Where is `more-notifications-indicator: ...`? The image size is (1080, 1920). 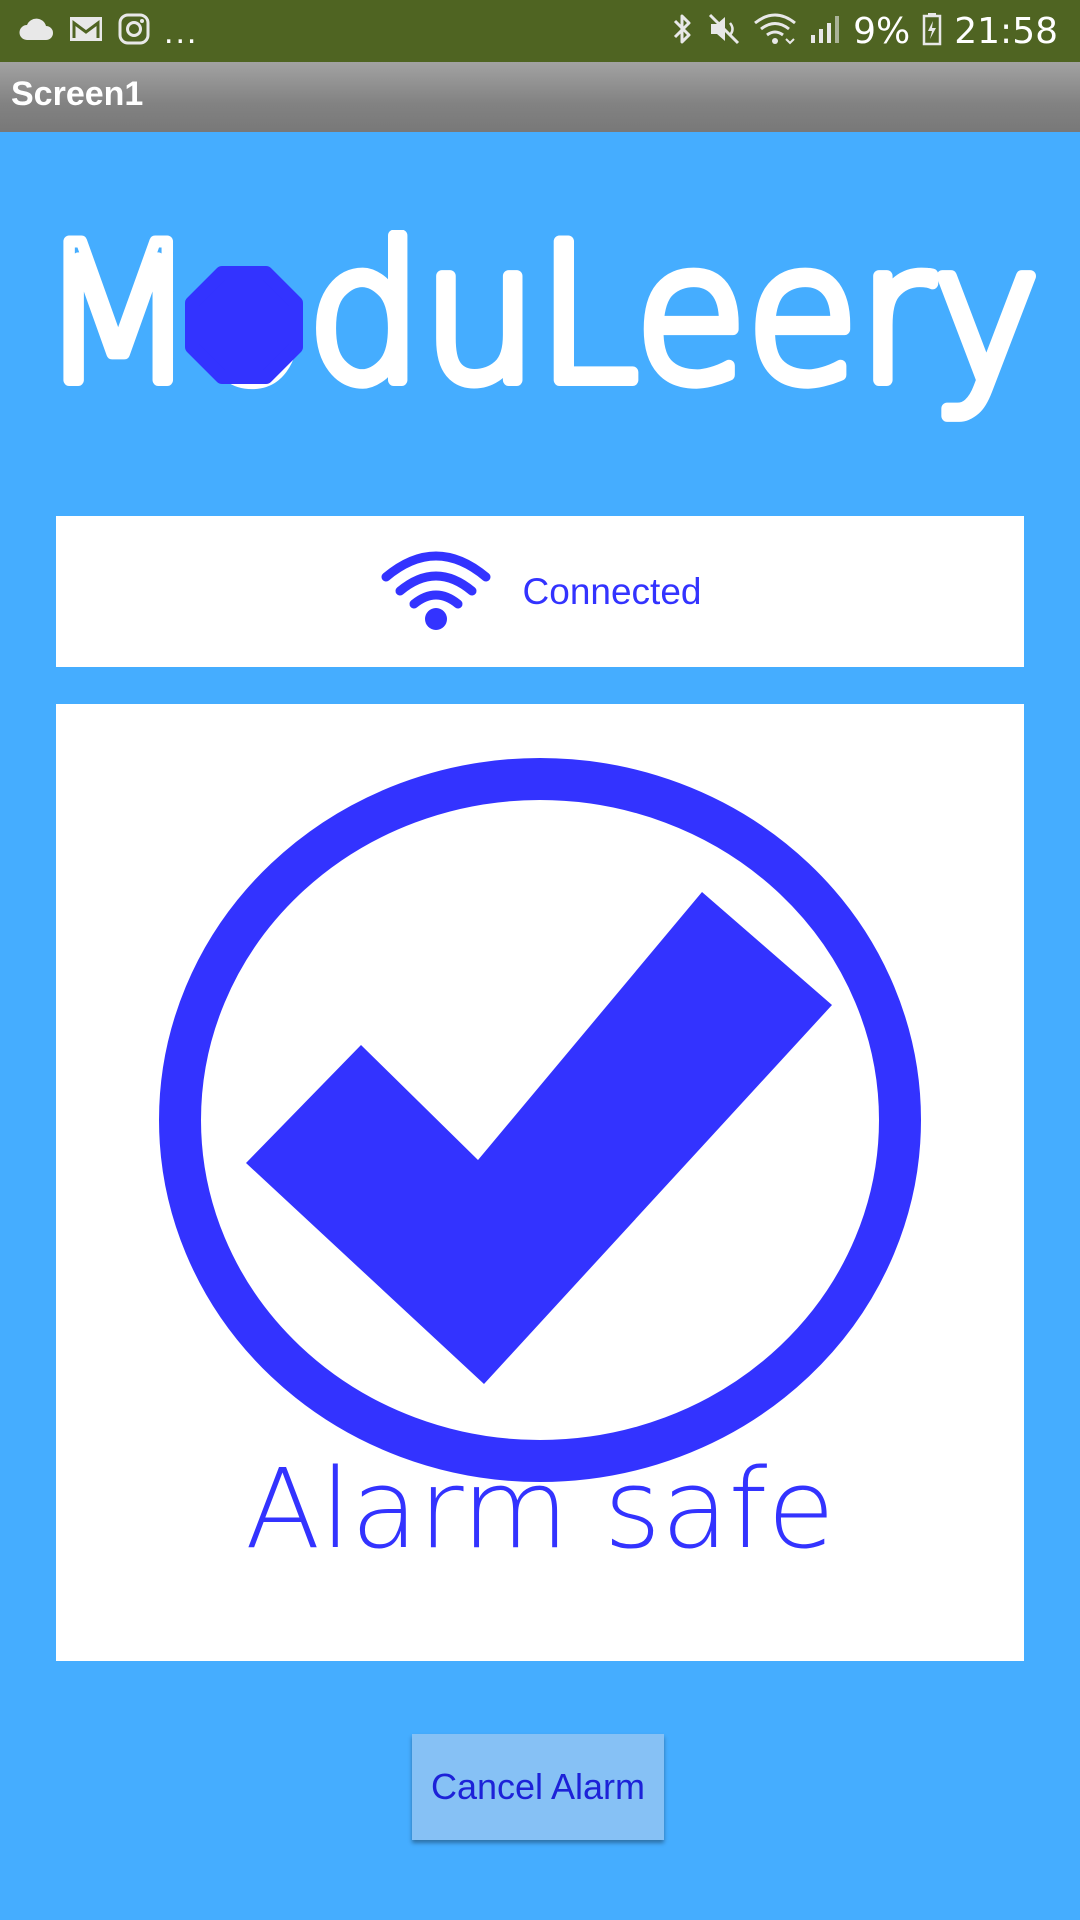 more-notifications-indicator: ... is located at coordinates (181, 31).